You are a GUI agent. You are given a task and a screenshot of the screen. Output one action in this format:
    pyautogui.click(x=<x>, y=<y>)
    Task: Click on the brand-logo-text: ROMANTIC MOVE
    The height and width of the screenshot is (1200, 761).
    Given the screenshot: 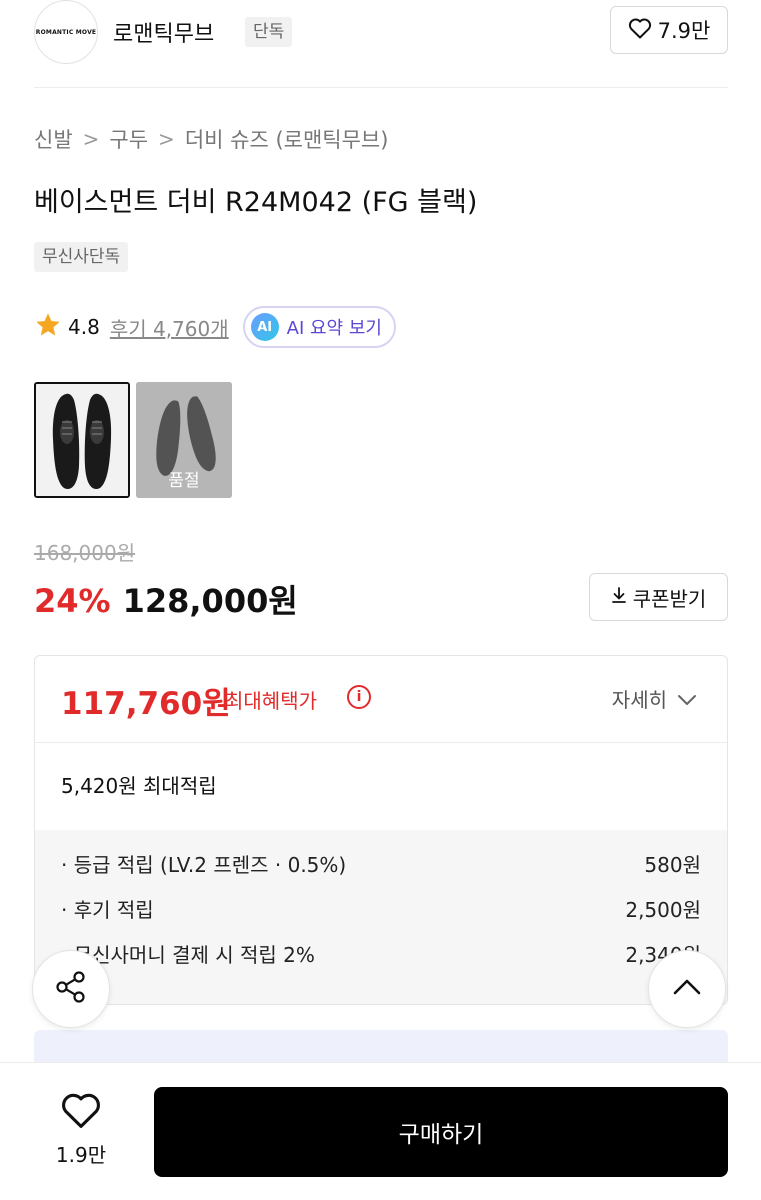 What is the action you would take?
    pyautogui.click(x=66, y=32)
    